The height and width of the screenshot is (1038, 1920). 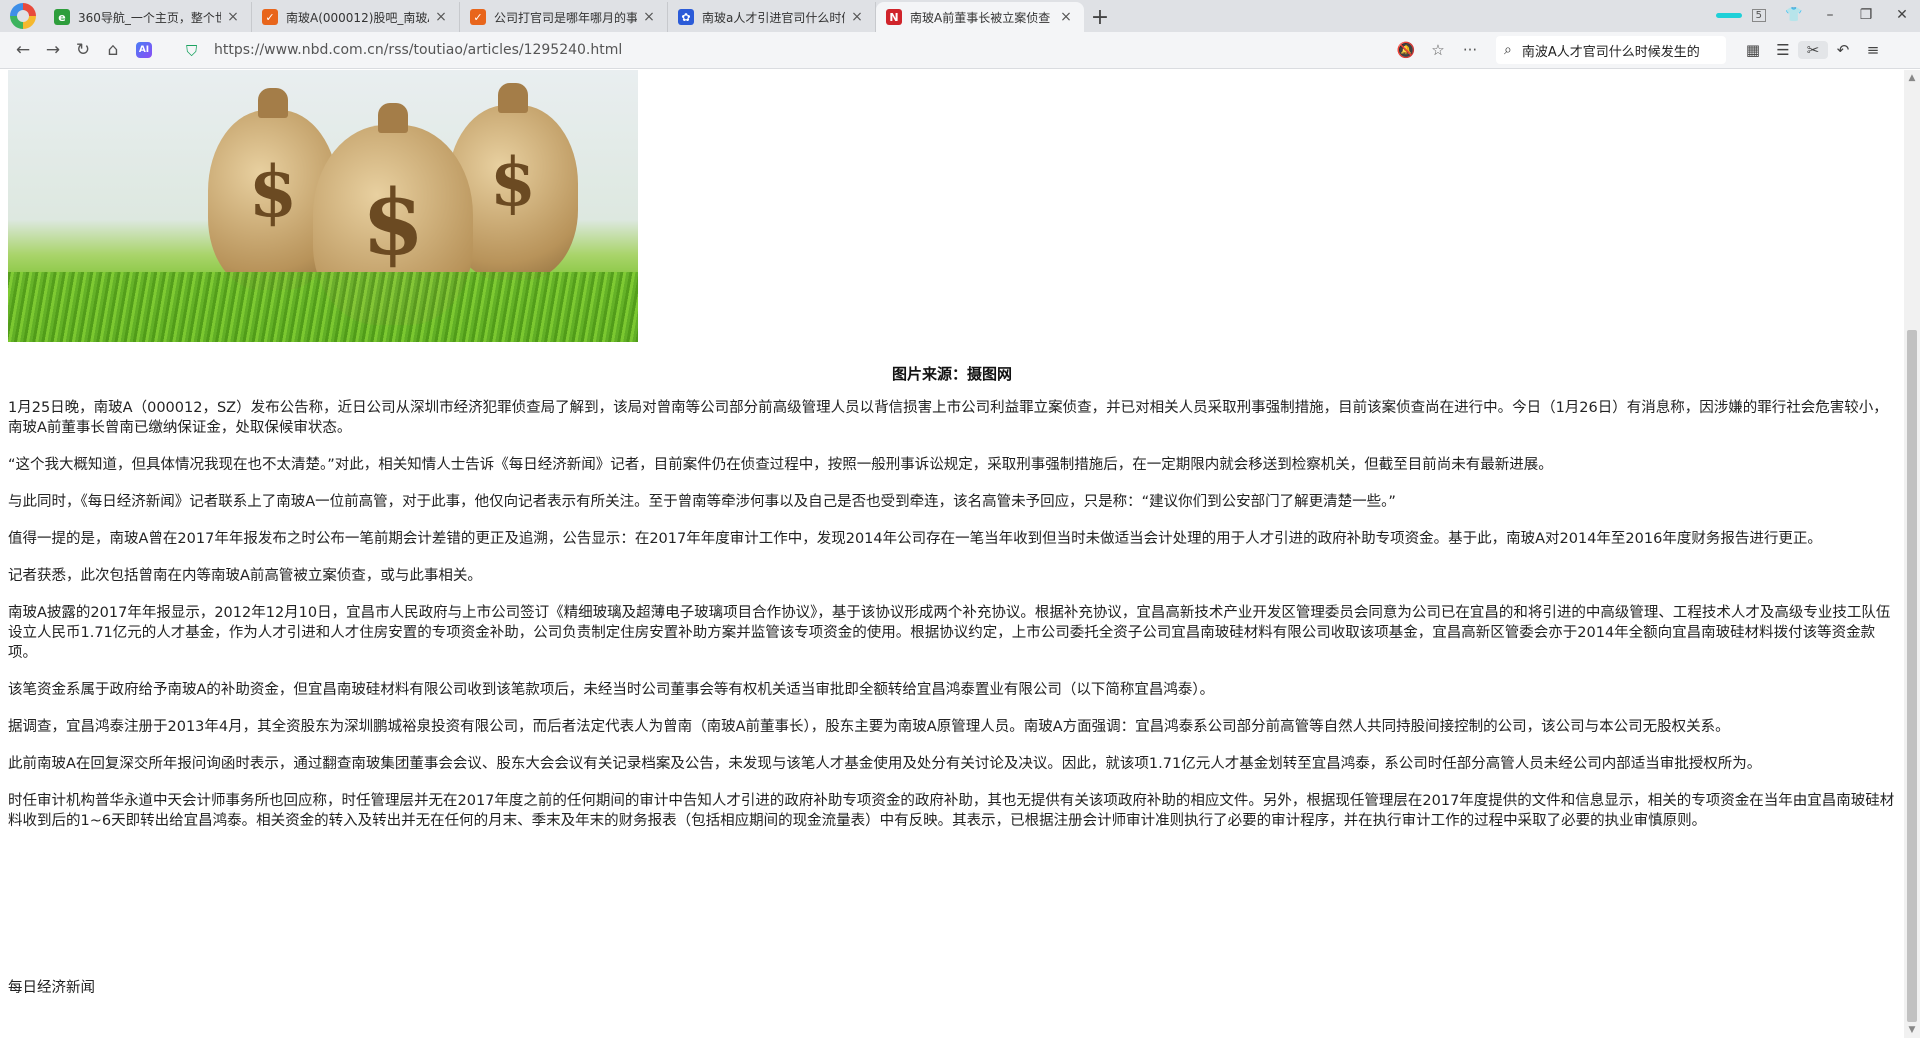 I want to click on forward-icon: →, so click(x=53, y=50).